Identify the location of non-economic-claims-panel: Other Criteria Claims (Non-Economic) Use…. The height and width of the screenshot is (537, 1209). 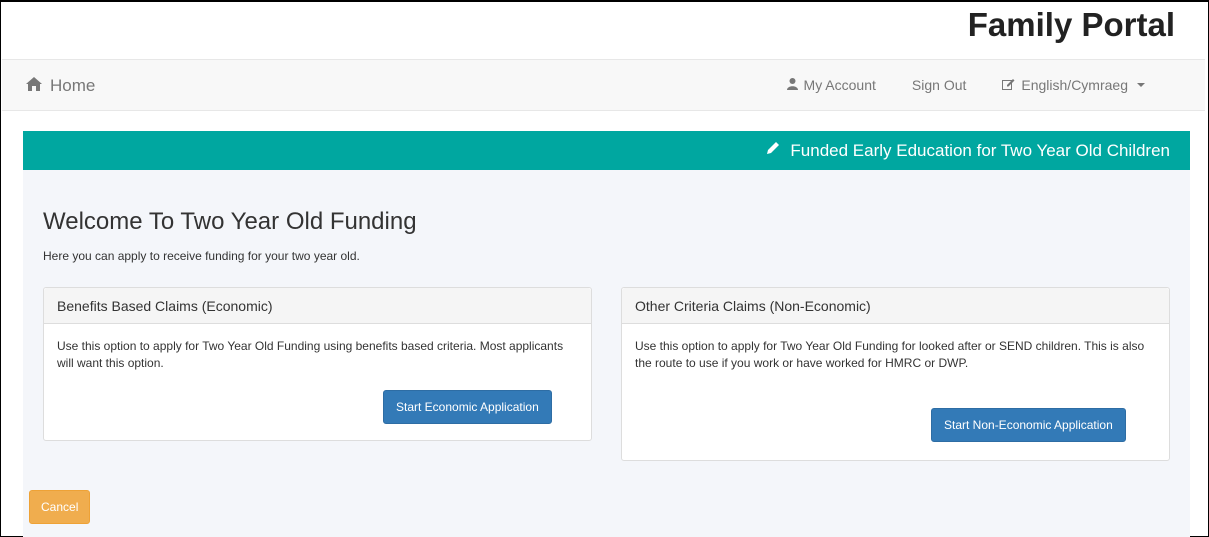
(895, 374).